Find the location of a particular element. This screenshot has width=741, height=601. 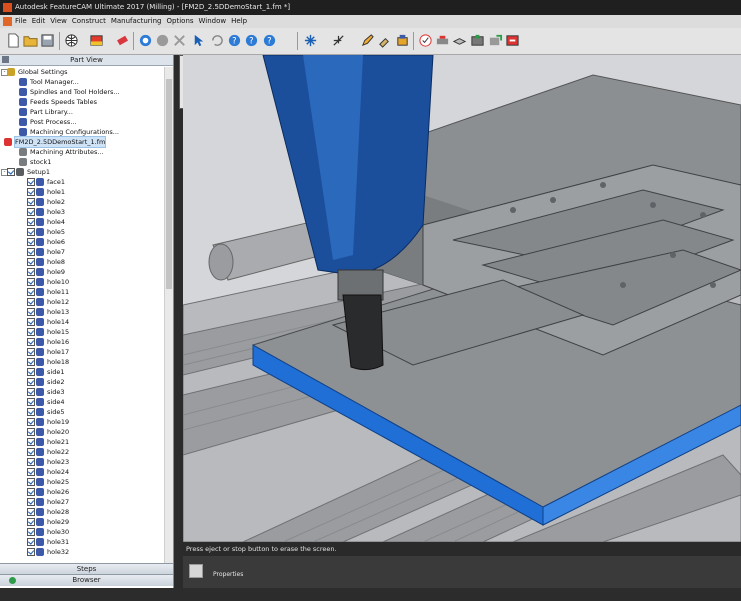

stock-icon is located at coordinates (459, 40).